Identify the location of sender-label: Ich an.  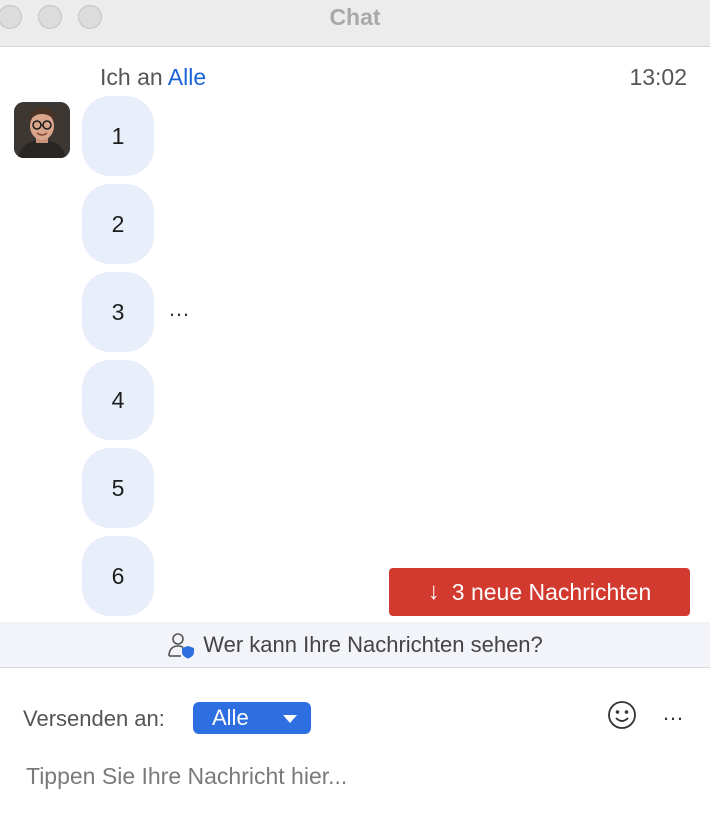
(131, 77).